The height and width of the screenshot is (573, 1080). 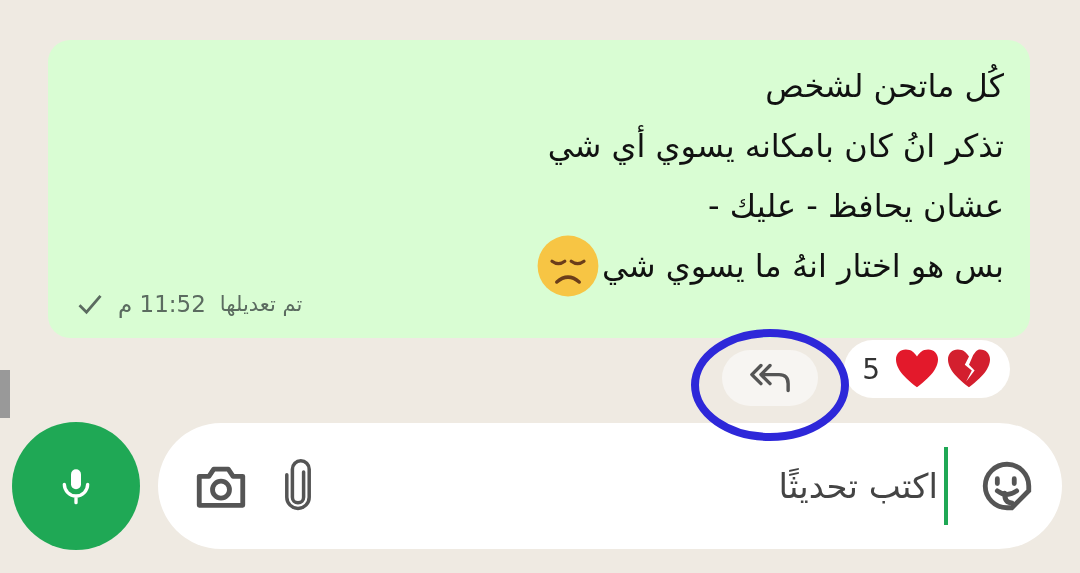 What do you see at coordinates (802, 266) in the screenshot?
I see `message-text: بس هو اختار انهُ ما يسوي شي` at bounding box center [802, 266].